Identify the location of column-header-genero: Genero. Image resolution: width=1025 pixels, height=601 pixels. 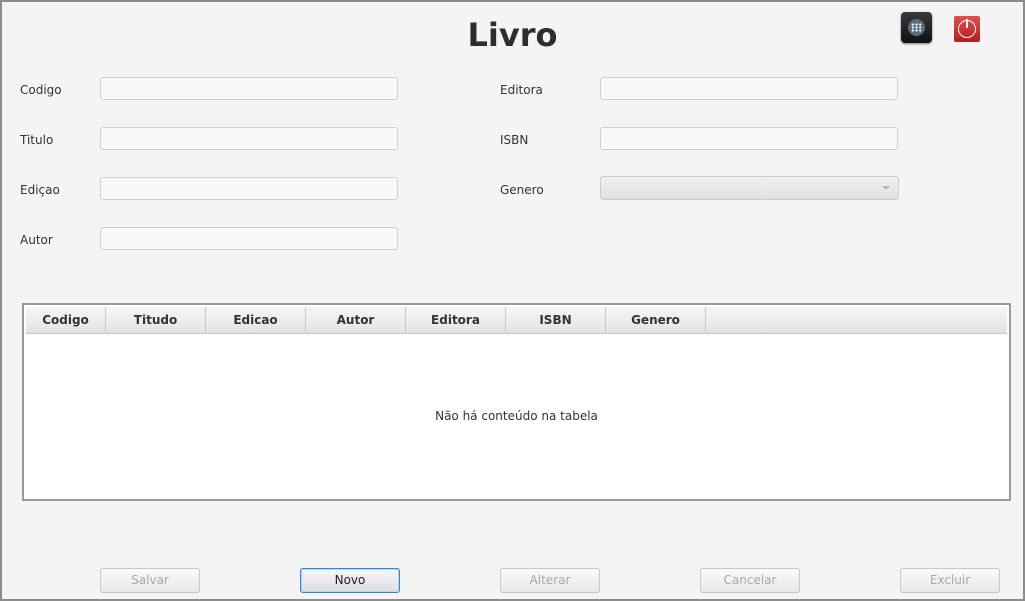
(656, 320).